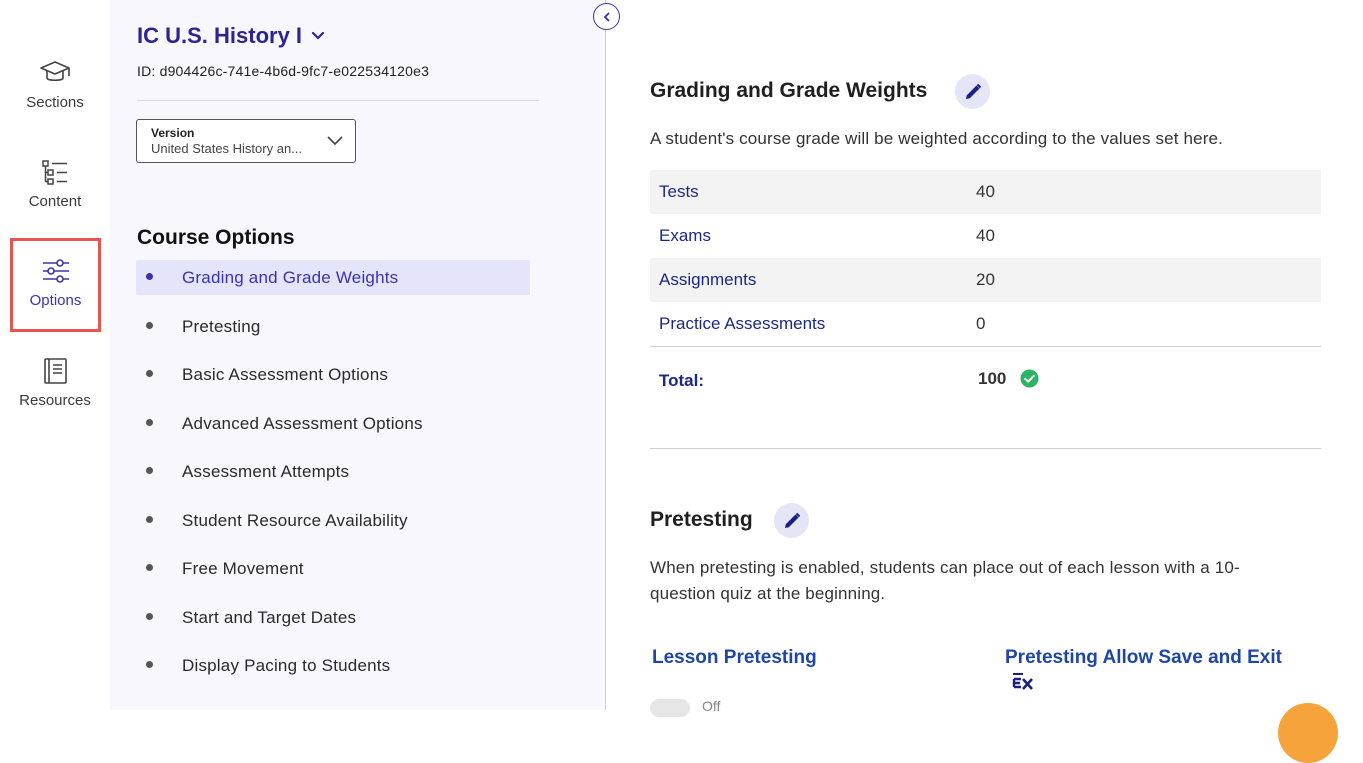  Describe the element at coordinates (266, 471) in the screenshot. I see `option-label: Assessment Attempts` at that location.